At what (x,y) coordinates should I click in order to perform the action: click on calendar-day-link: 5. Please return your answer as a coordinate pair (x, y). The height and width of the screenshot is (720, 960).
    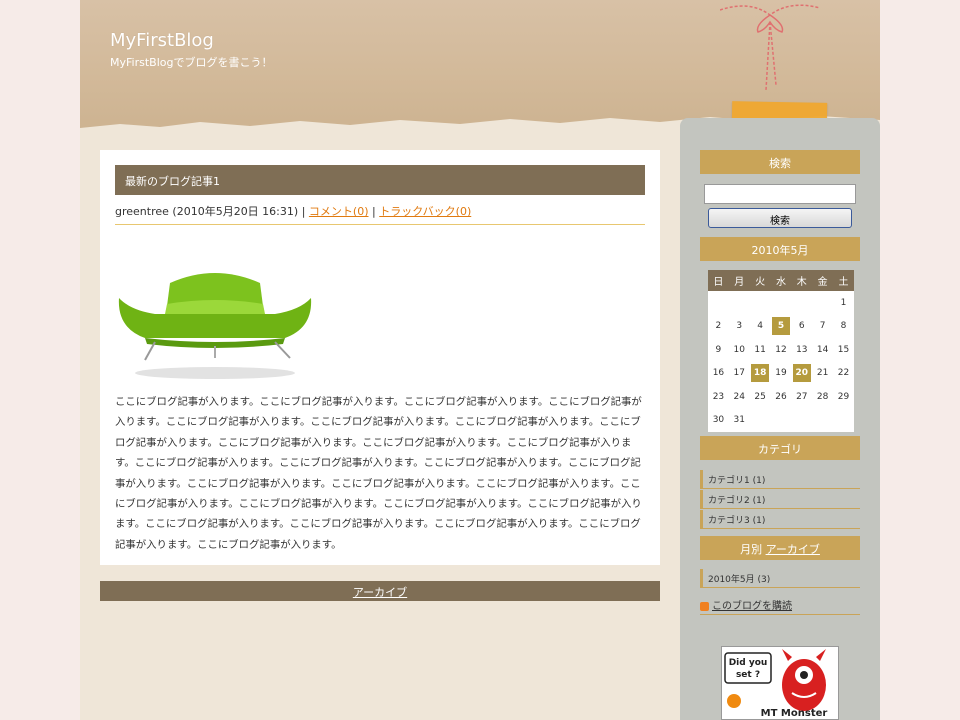
    Looking at the image, I should click on (780, 326).